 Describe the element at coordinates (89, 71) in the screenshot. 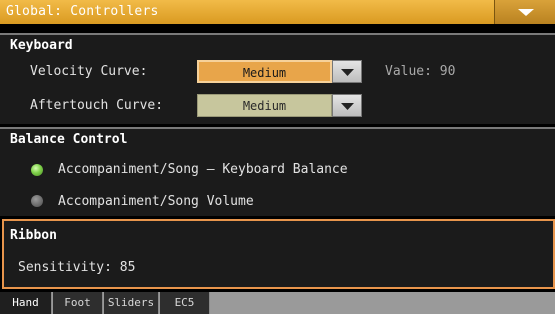

I see `velocity-curve-label: Velocity Curve:` at that location.